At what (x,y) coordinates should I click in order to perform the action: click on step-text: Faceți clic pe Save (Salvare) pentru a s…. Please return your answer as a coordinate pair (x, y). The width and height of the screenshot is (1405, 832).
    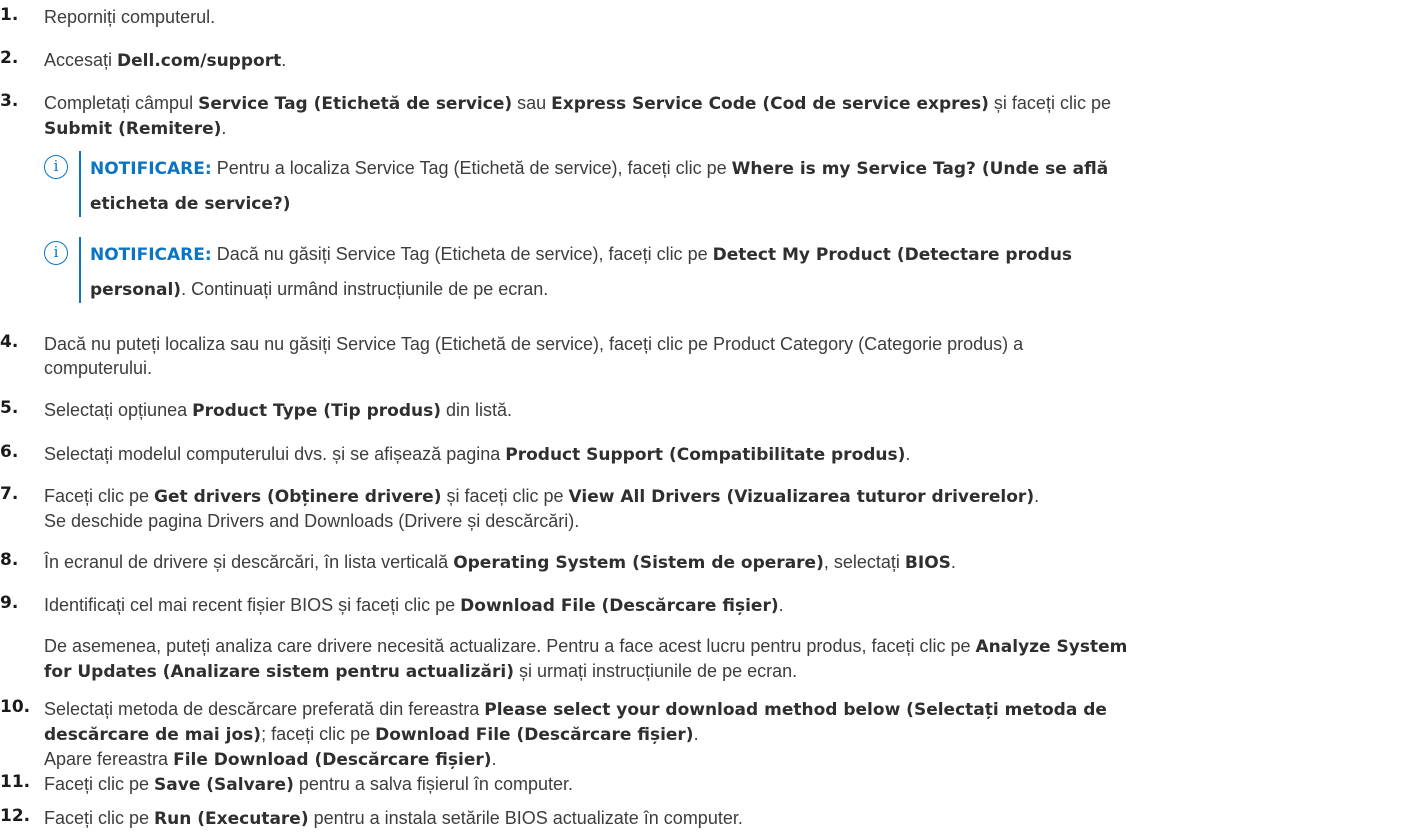
    Looking at the image, I should click on (308, 784).